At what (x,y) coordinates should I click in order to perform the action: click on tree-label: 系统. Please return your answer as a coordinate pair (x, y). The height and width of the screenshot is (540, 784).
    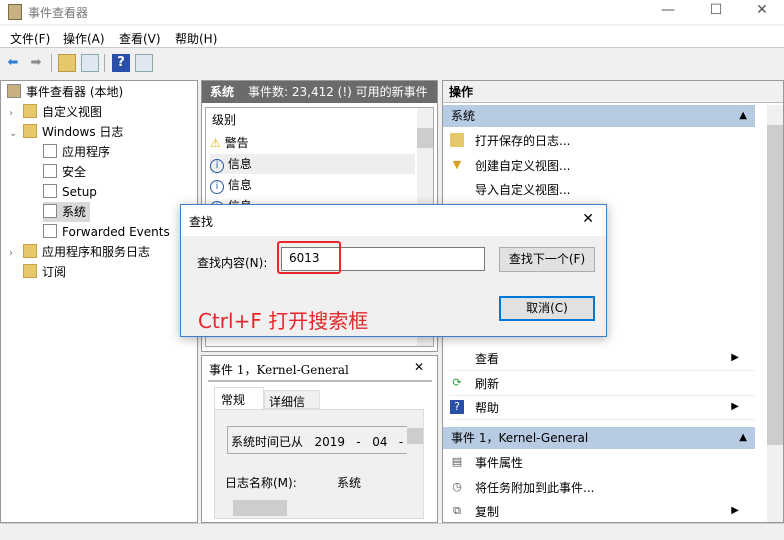
    Looking at the image, I should click on (74, 212).